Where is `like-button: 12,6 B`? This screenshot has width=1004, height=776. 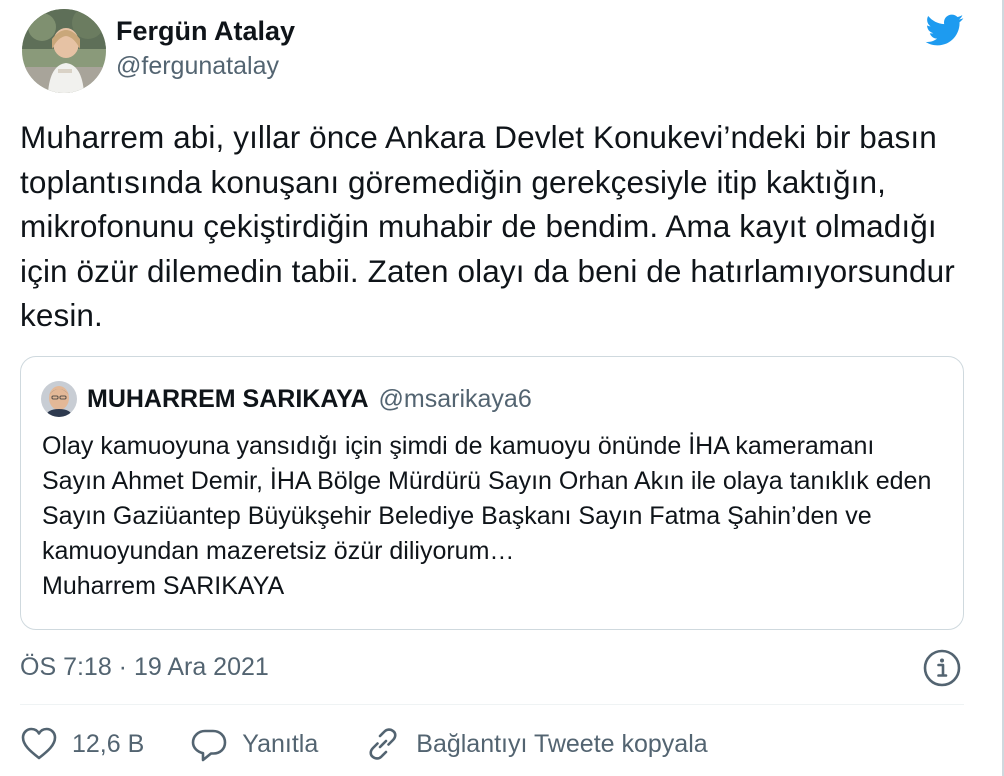
like-button: 12,6 B is located at coordinates (82, 744).